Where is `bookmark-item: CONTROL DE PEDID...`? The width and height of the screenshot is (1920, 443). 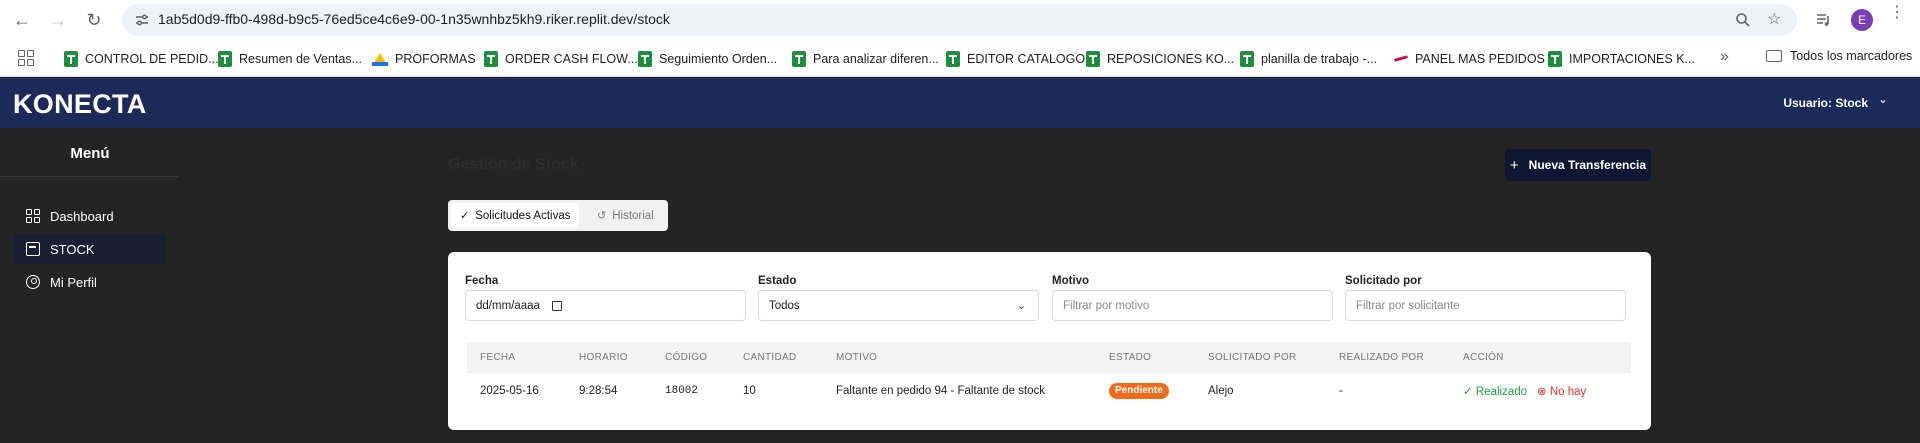 bookmark-item: CONTROL DE PEDID... is located at coordinates (141, 59).